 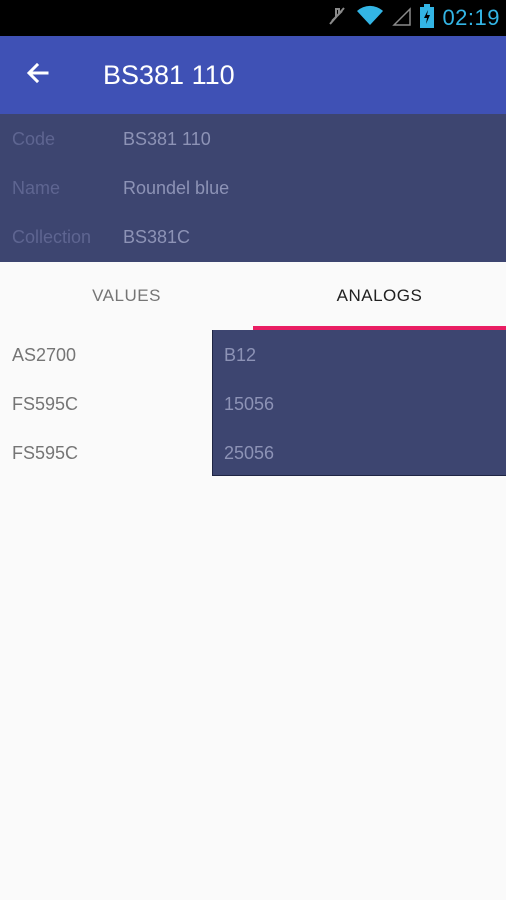 What do you see at coordinates (52, 237) in the screenshot?
I see `collection-label: Collection` at bounding box center [52, 237].